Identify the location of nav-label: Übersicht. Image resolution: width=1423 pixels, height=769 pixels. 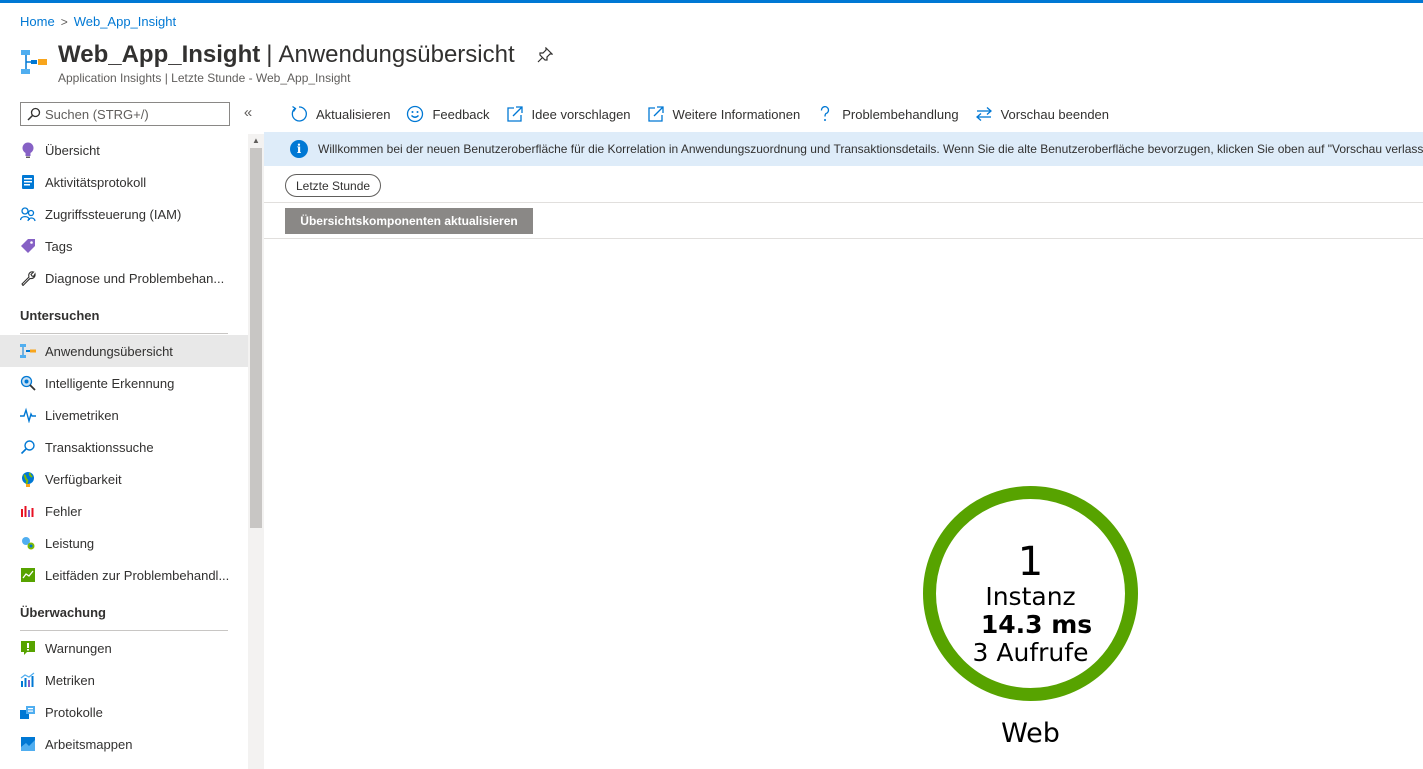
(72, 150).